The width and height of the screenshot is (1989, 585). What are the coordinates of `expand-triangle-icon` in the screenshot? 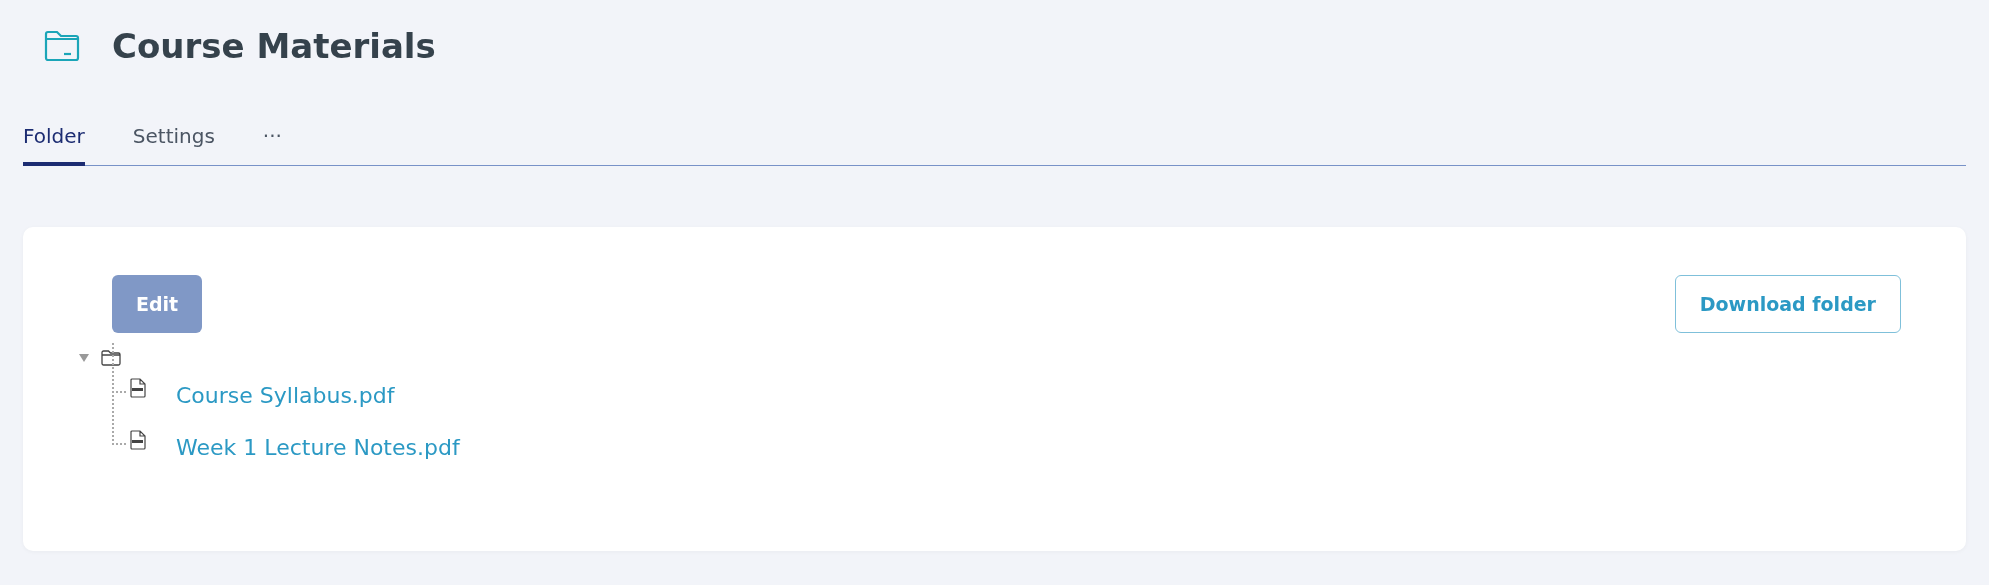 It's located at (84, 358).